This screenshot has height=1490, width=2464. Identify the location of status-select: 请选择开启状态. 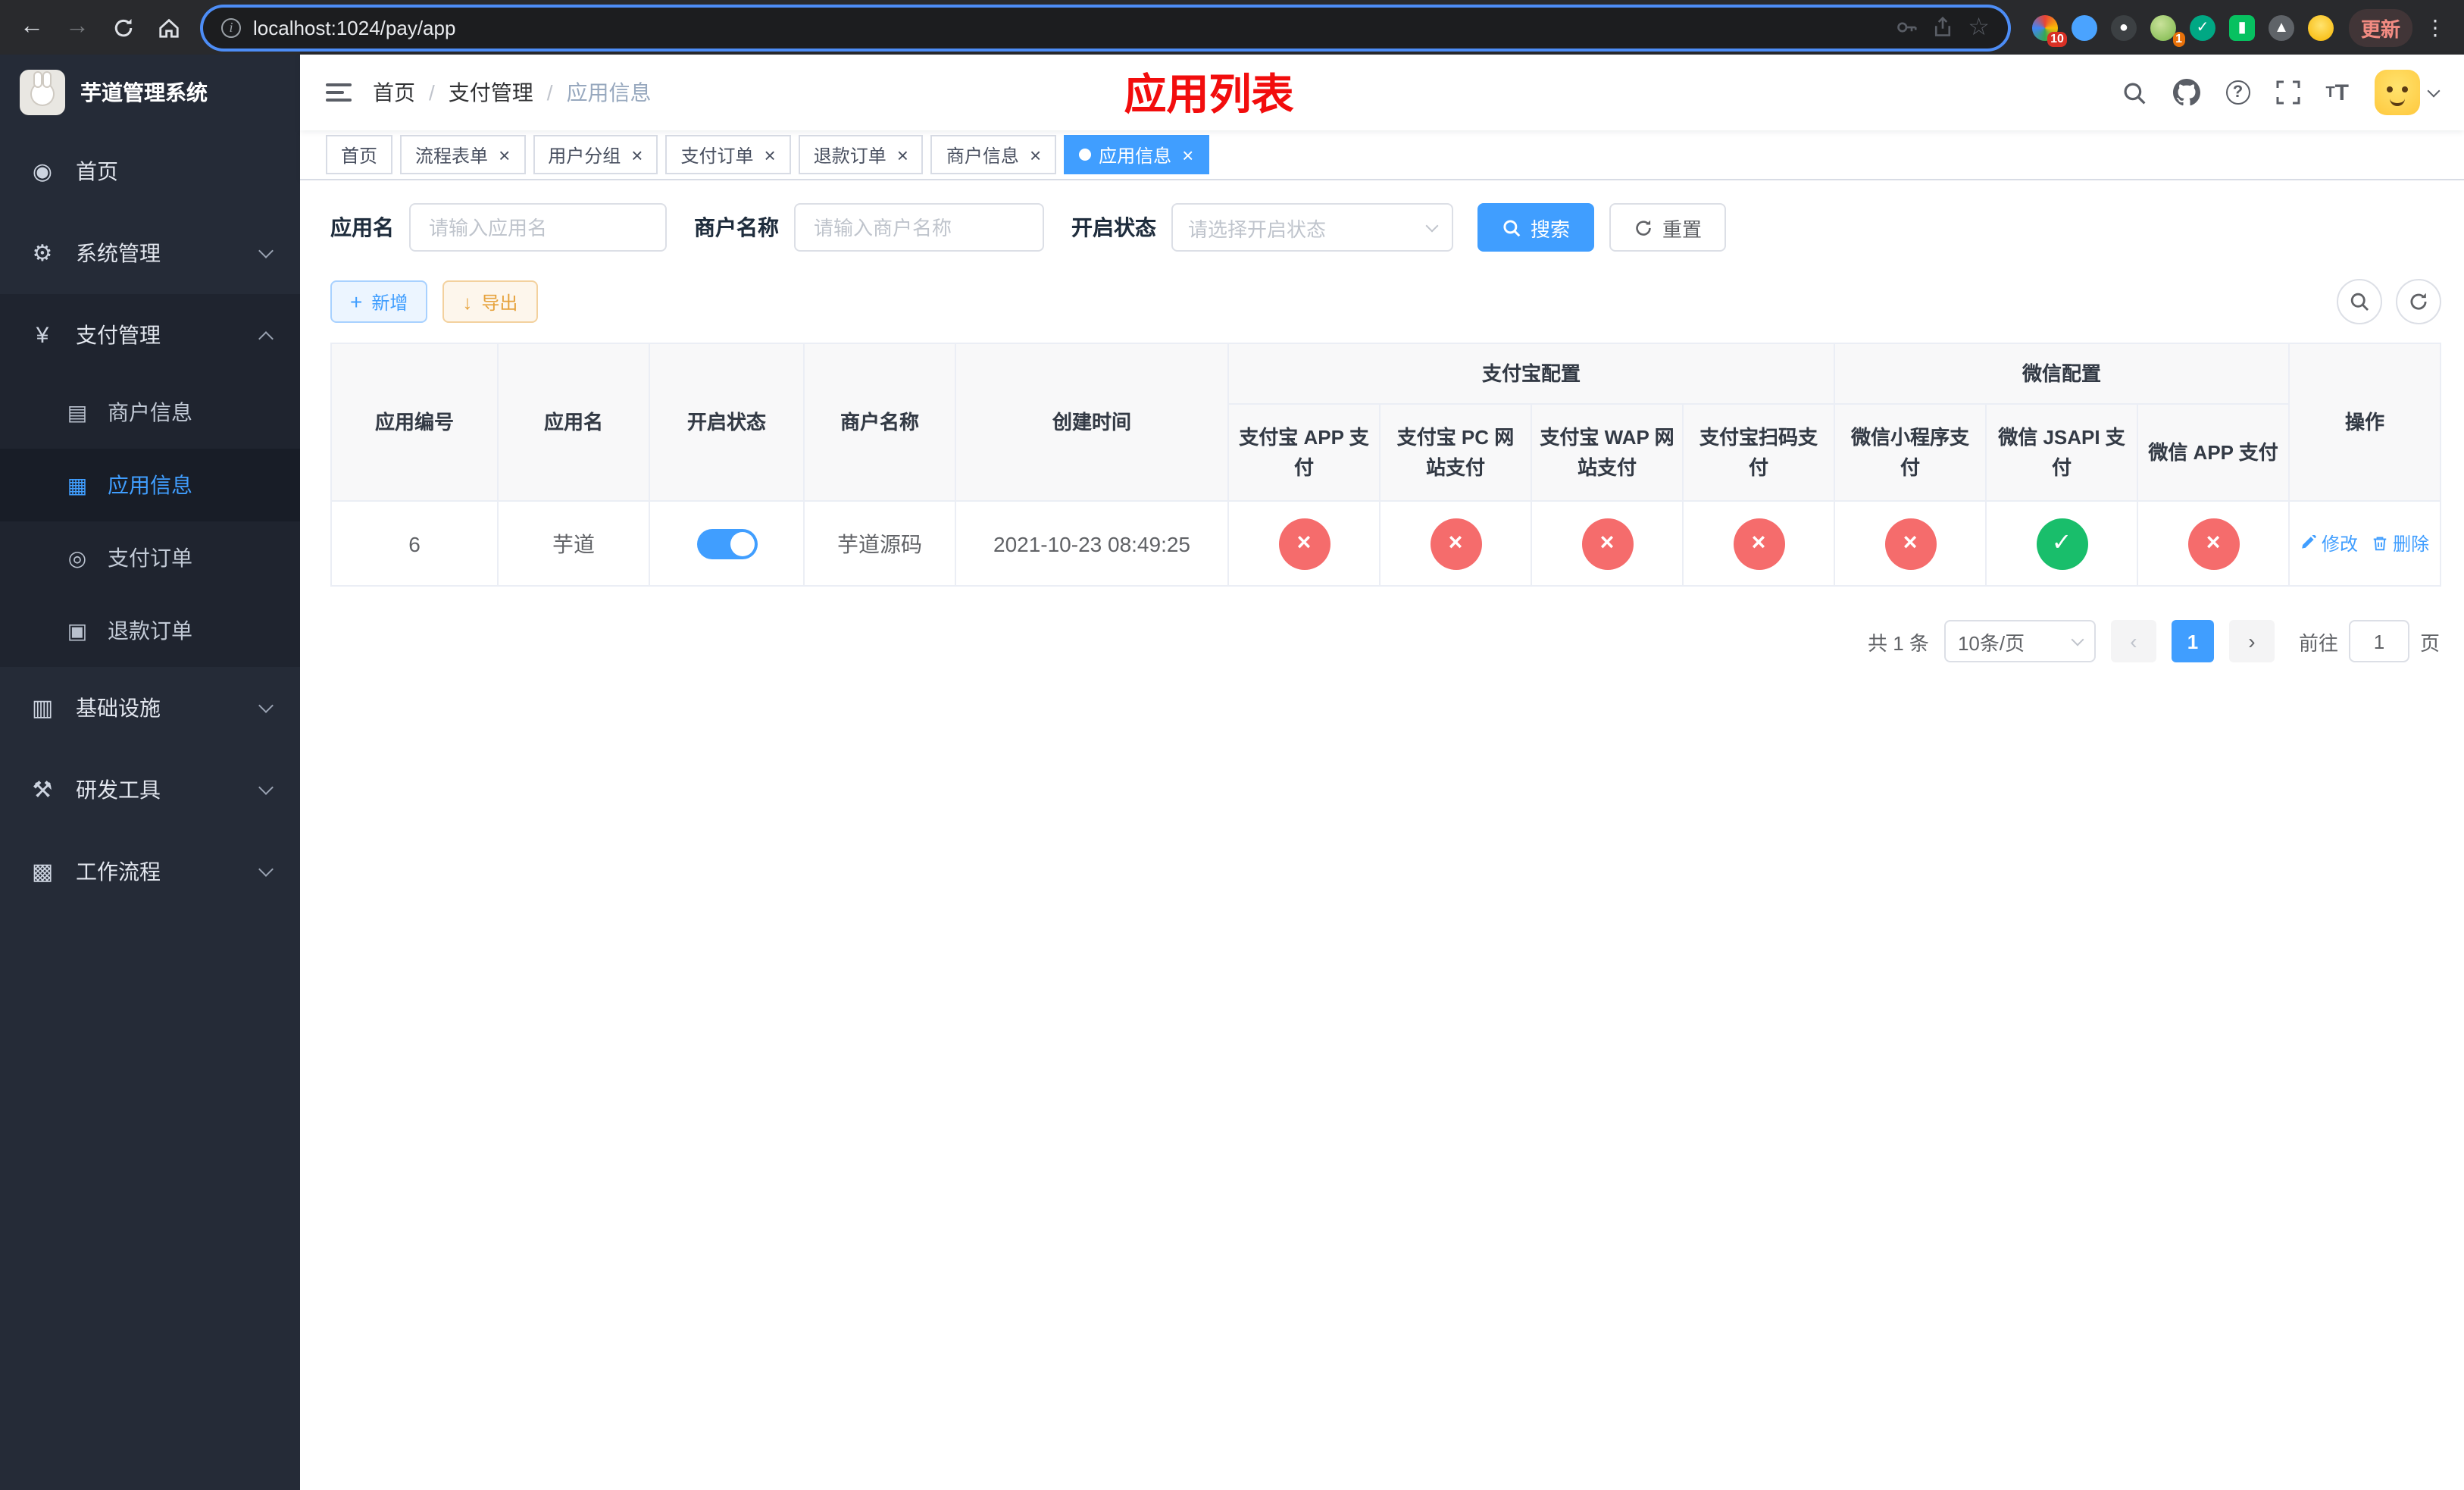
(1312, 227).